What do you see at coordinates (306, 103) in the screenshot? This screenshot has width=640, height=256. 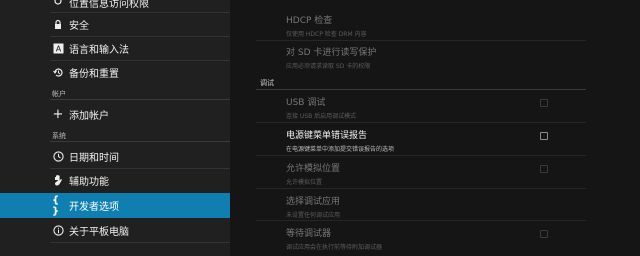 I see `pref-title: USB 调试` at bounding box center [306, 103].